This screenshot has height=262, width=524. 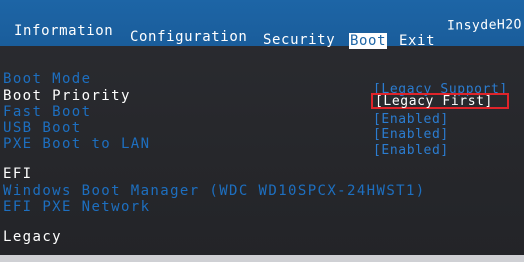 What do you see at coordinates (67, 96) in the screenshot?
I see `setting-label-boot-priority: Boot Priority` at bounding box center [67, 96].